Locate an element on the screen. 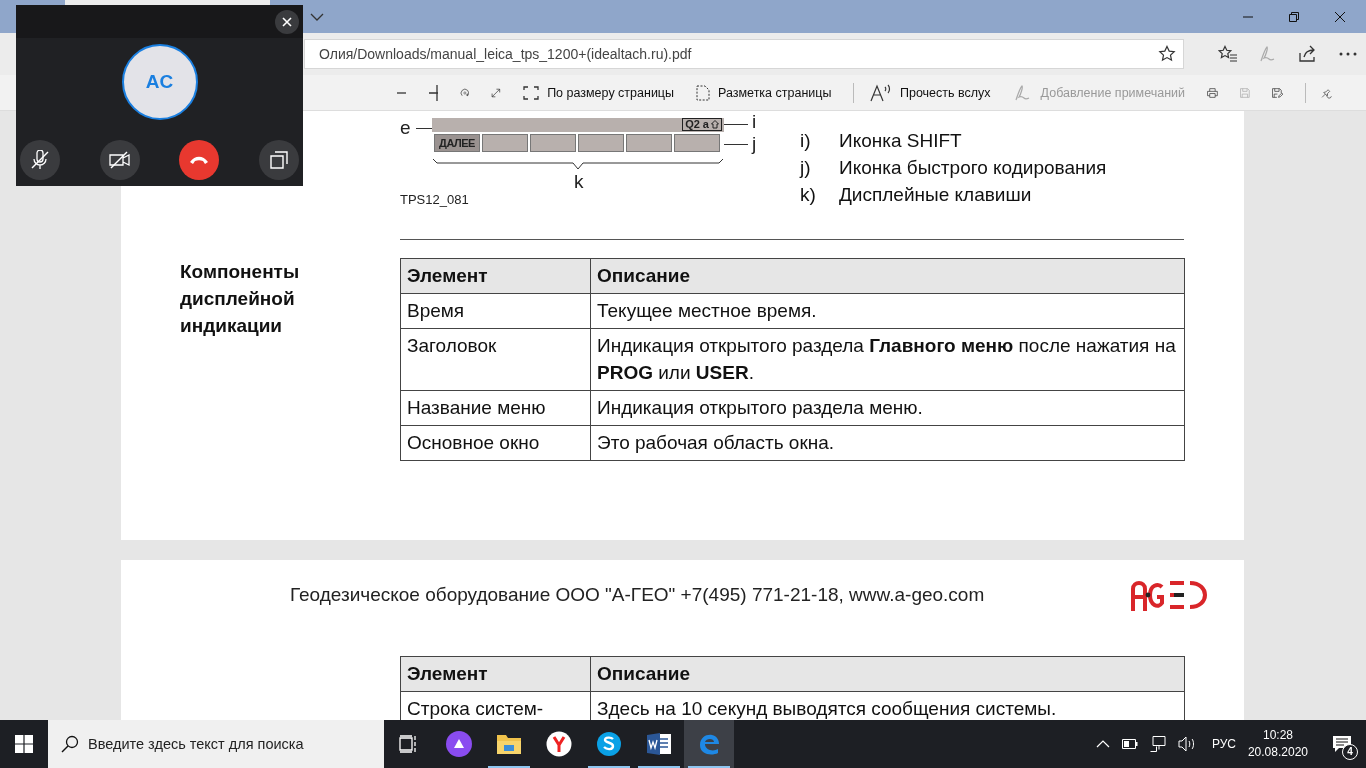 The width and height of the screenshot is (1366, 768). fit-page-icon is located at coordinates (531, 92).